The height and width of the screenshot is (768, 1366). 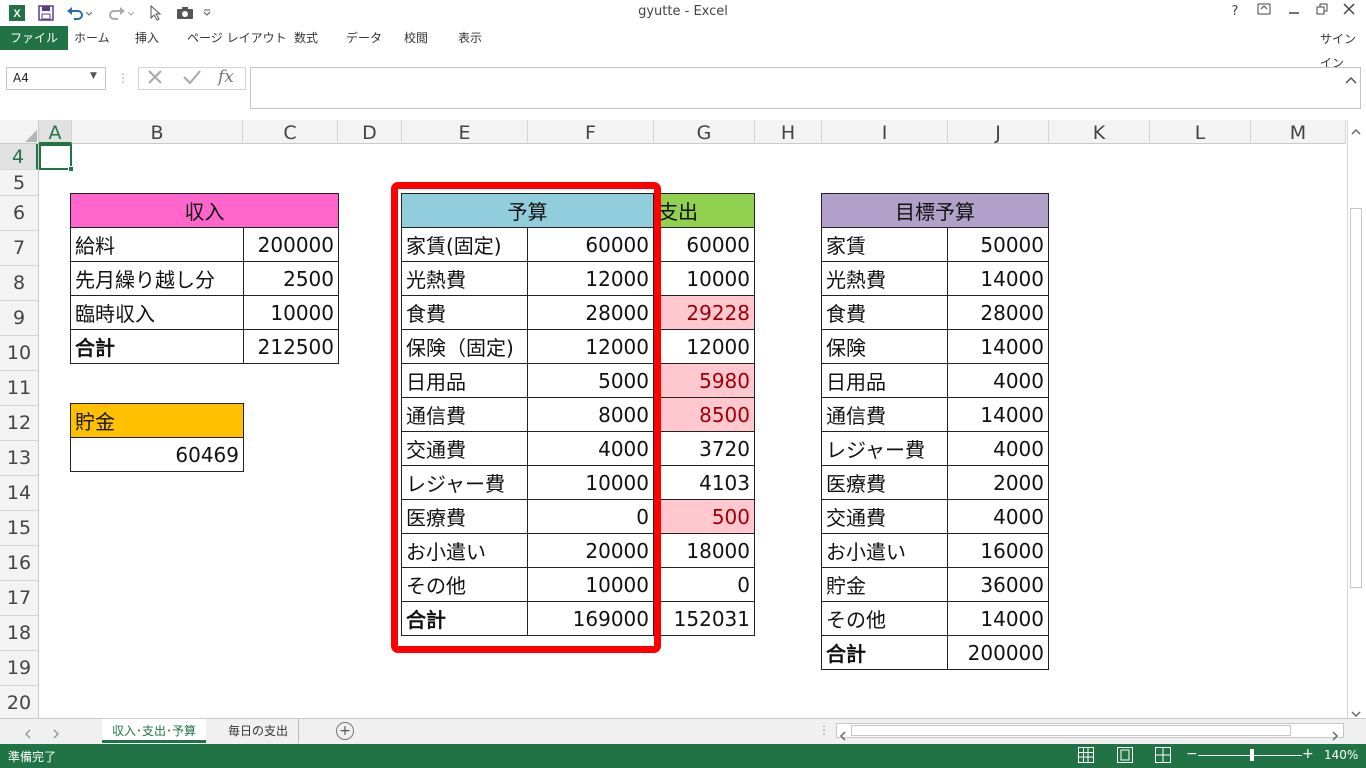 What do you see at coordinates (704, 132) in the screenshot?
I see `column-header-g: G` at bounding box center [704, 132].